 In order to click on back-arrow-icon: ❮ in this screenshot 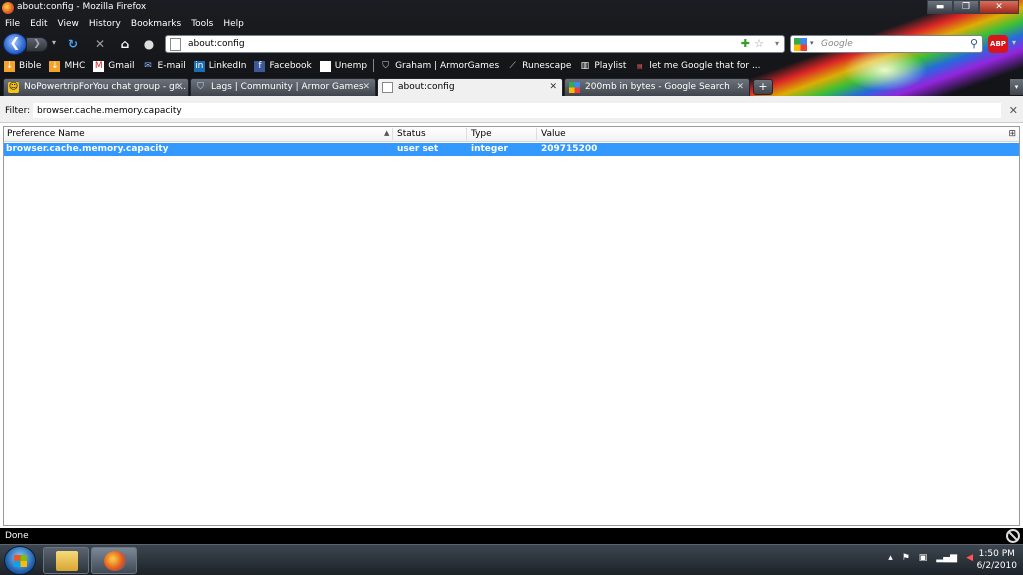, I will do `click(15, 43)`.